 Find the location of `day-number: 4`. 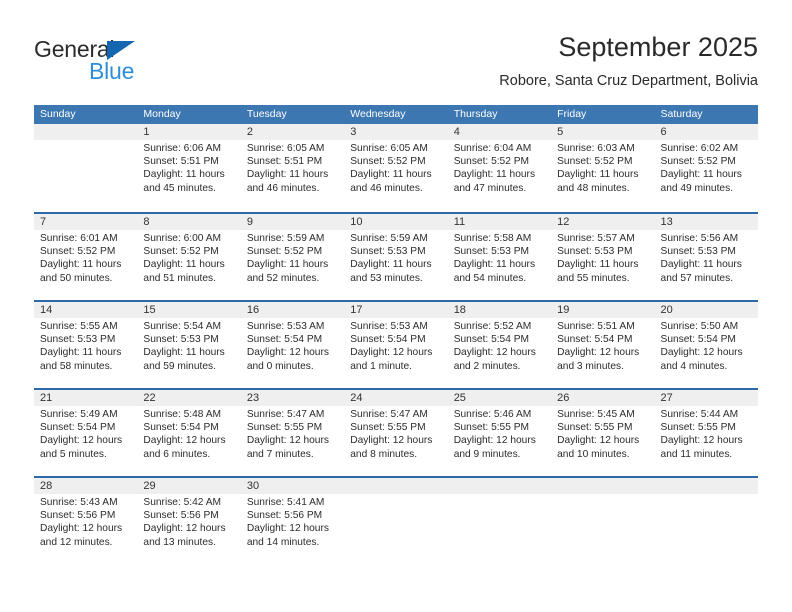

day-number: 4 is located at coordinates (456, 132).